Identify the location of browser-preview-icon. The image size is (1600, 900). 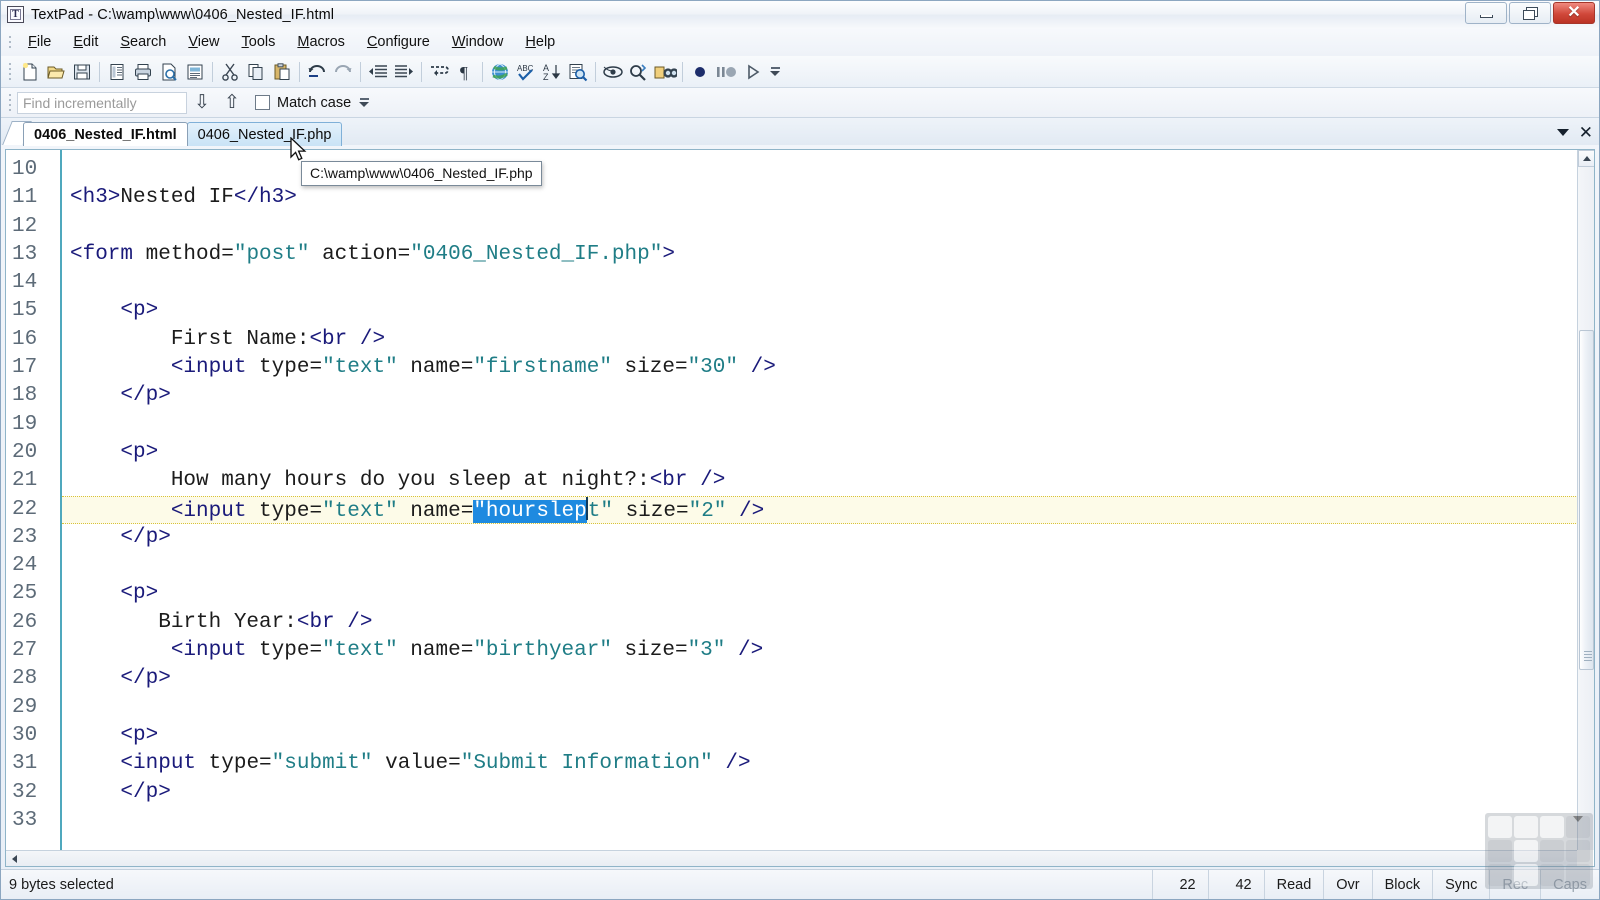
(500, 72).